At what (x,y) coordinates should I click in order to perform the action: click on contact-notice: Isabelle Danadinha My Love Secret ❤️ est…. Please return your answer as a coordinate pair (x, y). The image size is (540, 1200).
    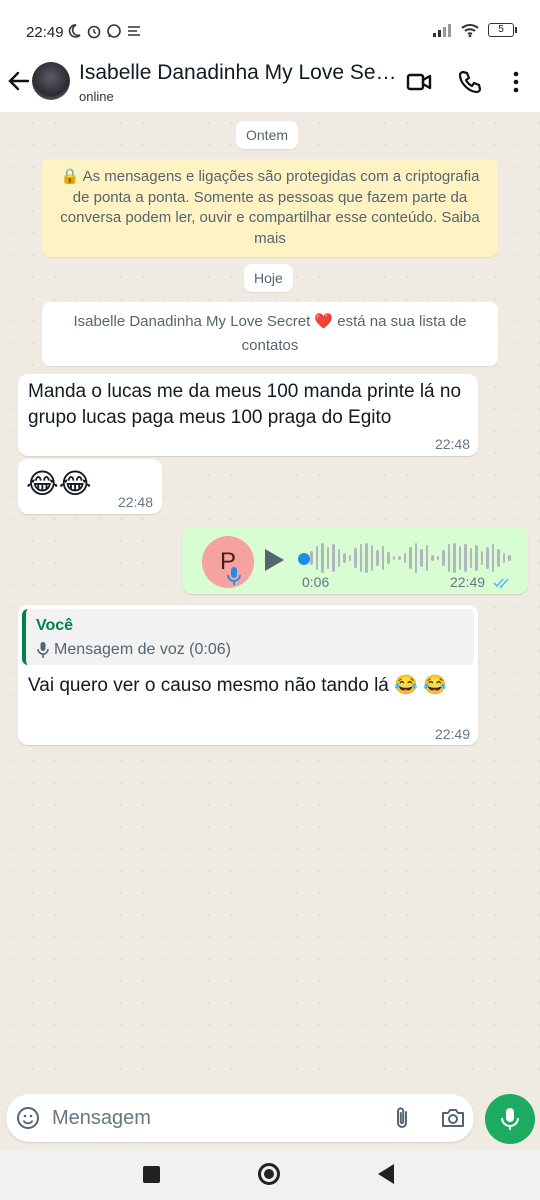
    Looking at the image, I should click on (270, 334).